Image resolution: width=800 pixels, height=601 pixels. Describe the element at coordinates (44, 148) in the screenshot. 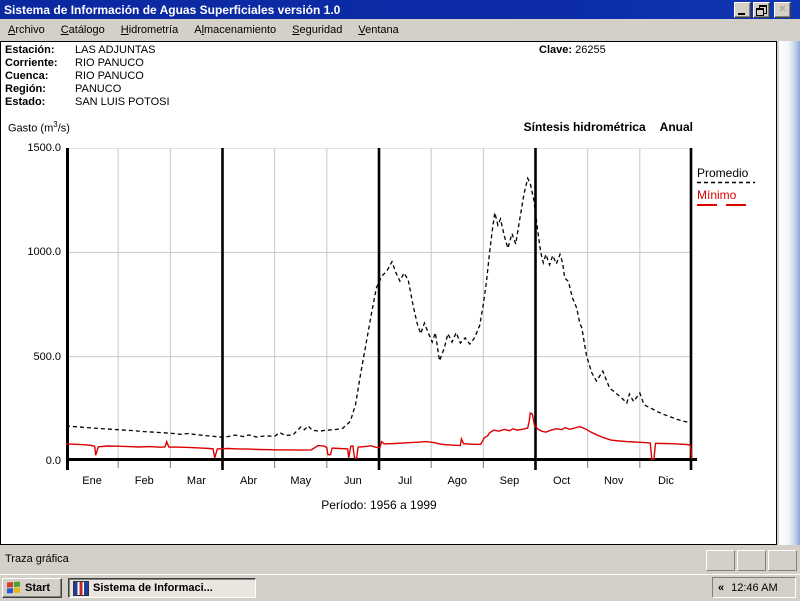

I see `y-tick-label: 1500.0` at that location.